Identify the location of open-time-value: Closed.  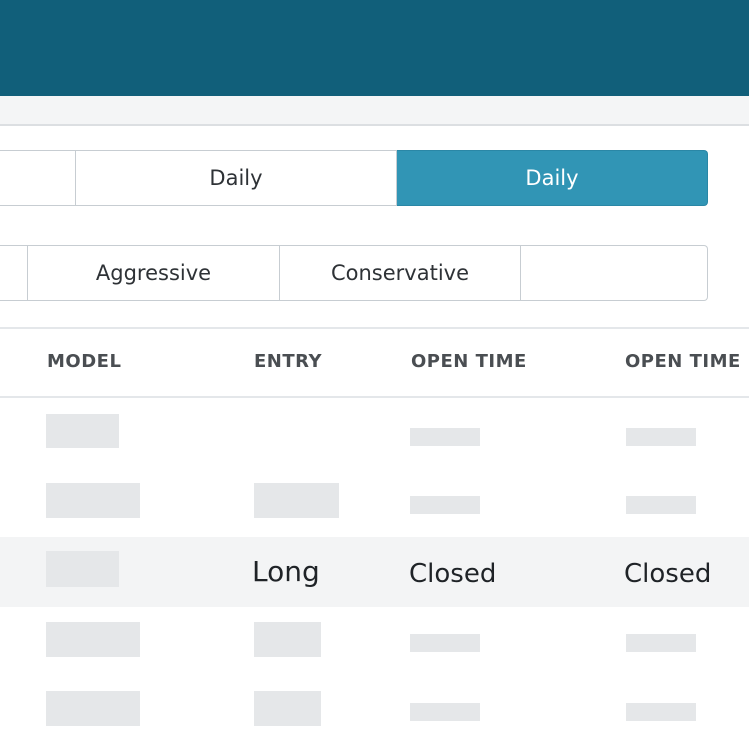
(453, 574).